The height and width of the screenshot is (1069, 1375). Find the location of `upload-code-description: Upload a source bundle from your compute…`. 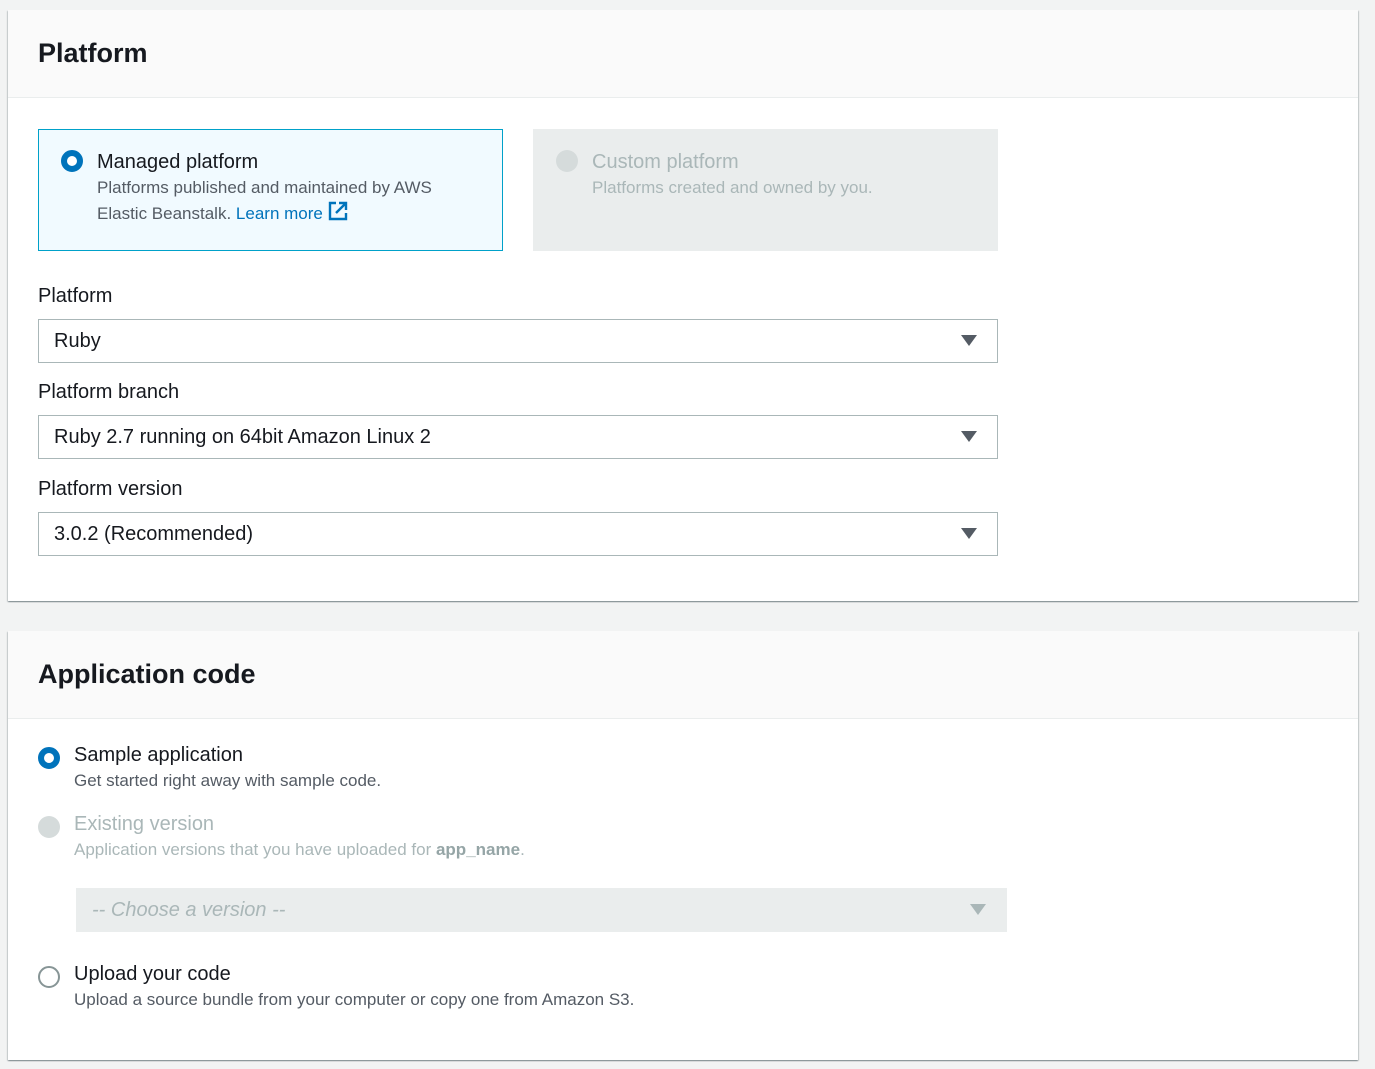

upload-code-description: Upload a source bundle from your compute… is located at coordinates (354, 999).